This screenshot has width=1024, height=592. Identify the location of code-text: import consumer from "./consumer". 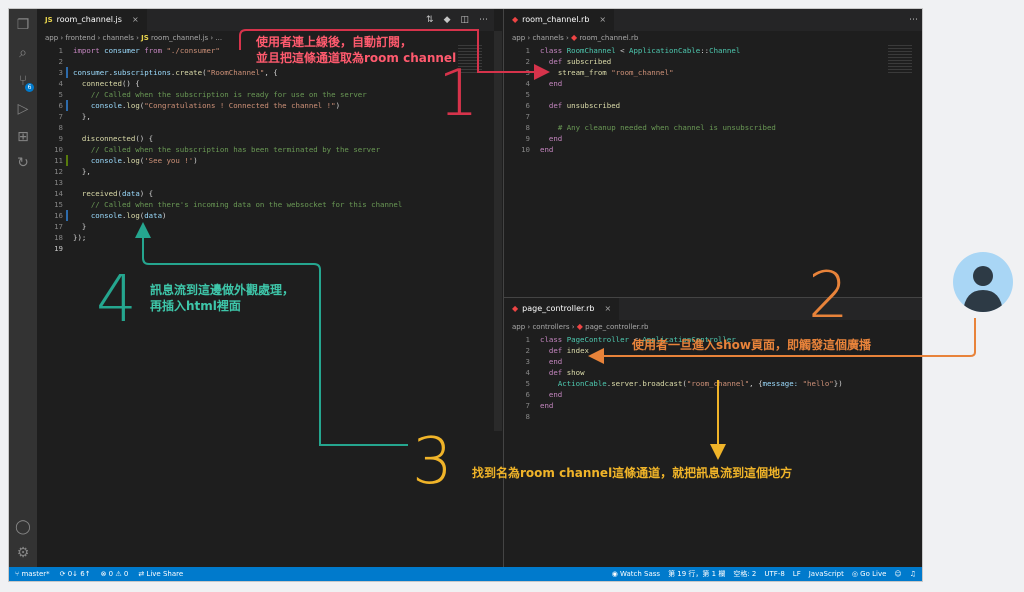
(146, 50).